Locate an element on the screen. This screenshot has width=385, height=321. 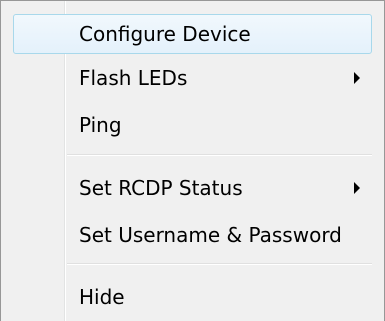
menu-item-hide: Hide is located at coordinates (192, 297).